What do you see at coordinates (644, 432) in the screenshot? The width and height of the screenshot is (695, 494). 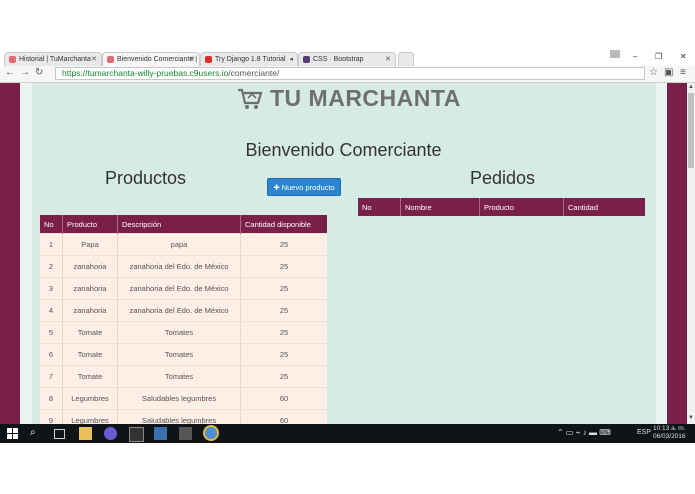 I see `language-indicator: ESP` at bounding box center [644, 432].